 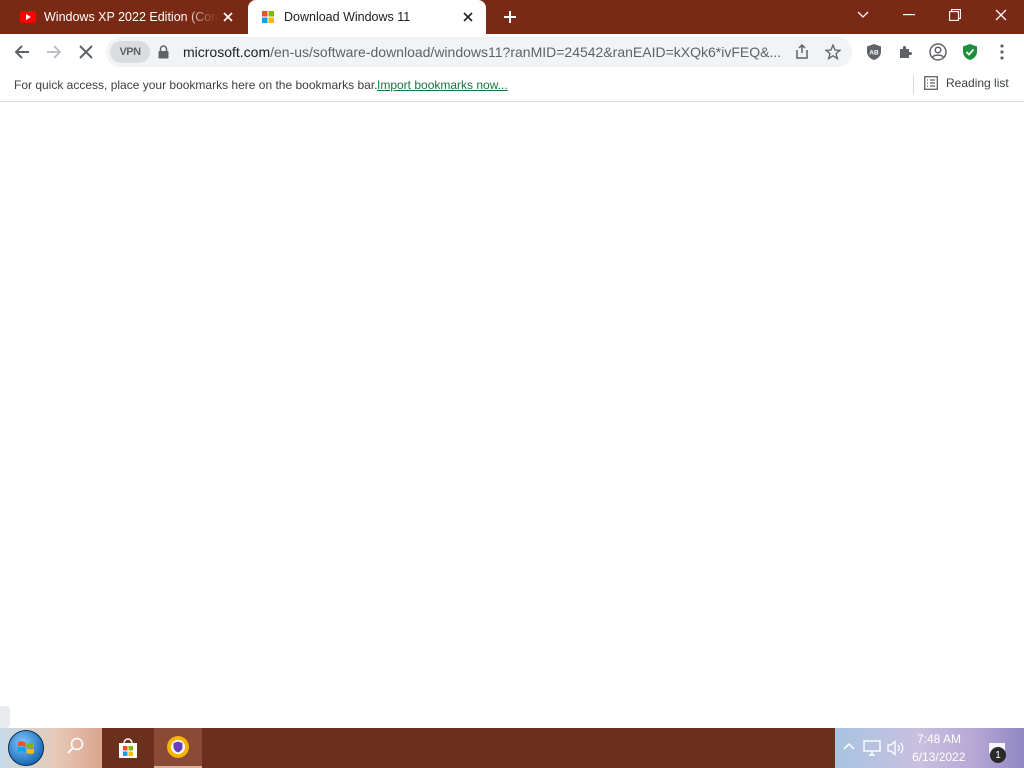 I want to click on extensions-button, so click(x=906, y=52).